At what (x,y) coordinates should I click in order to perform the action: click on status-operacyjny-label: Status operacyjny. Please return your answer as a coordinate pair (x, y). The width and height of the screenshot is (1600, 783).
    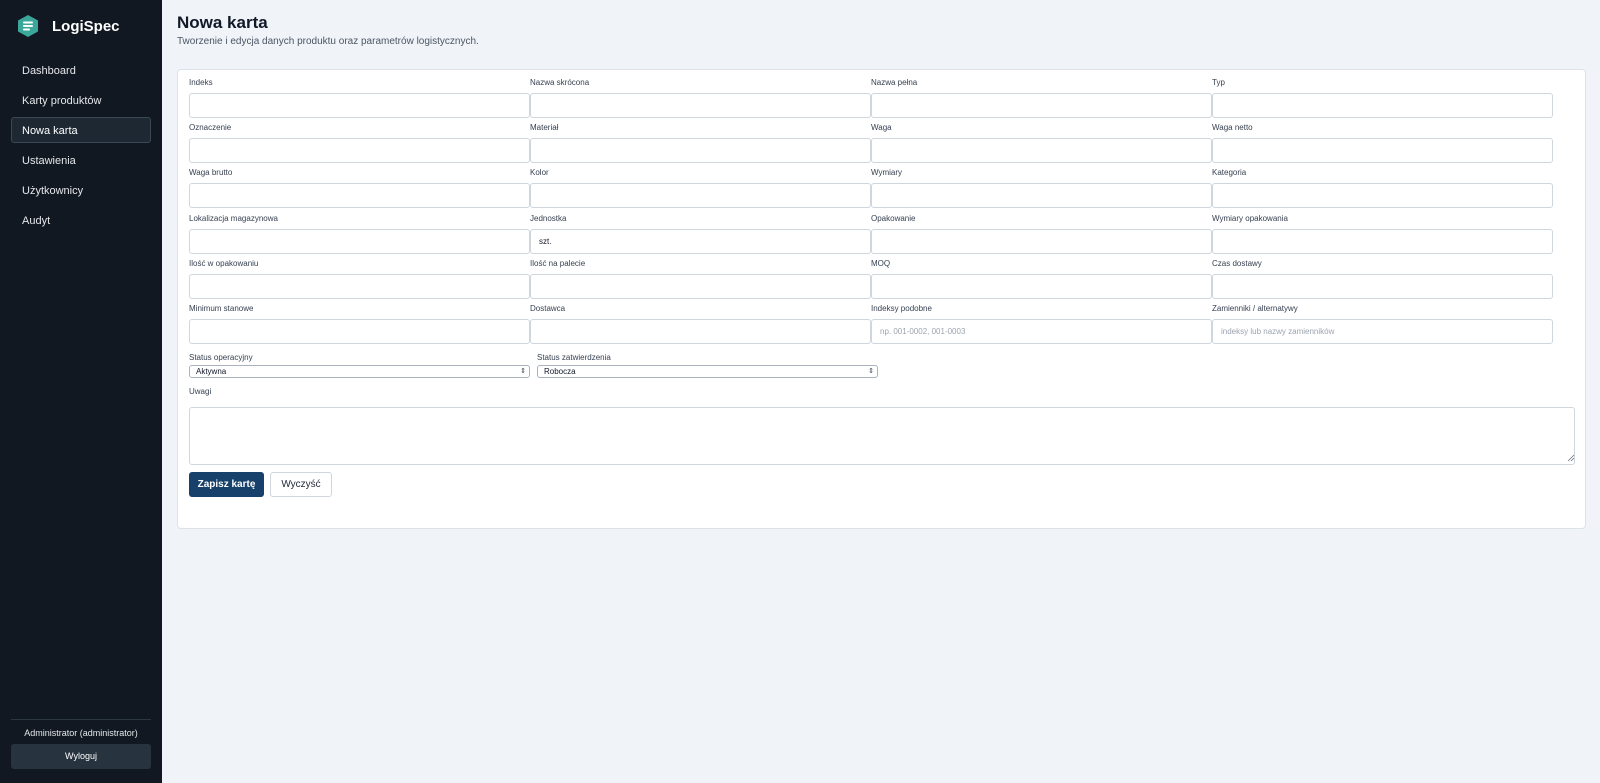
    Looking at the image, I should click on (221, 357).